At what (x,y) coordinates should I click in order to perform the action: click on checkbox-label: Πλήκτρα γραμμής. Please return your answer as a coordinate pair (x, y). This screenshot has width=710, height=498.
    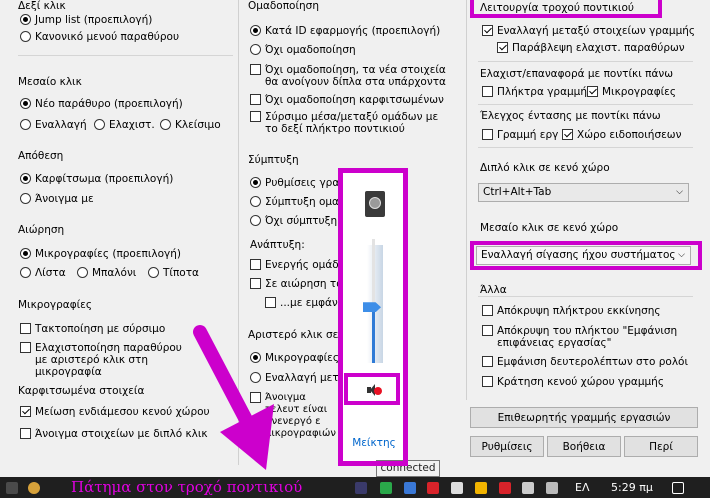
    Looking at the image, I should click on (545, 92).